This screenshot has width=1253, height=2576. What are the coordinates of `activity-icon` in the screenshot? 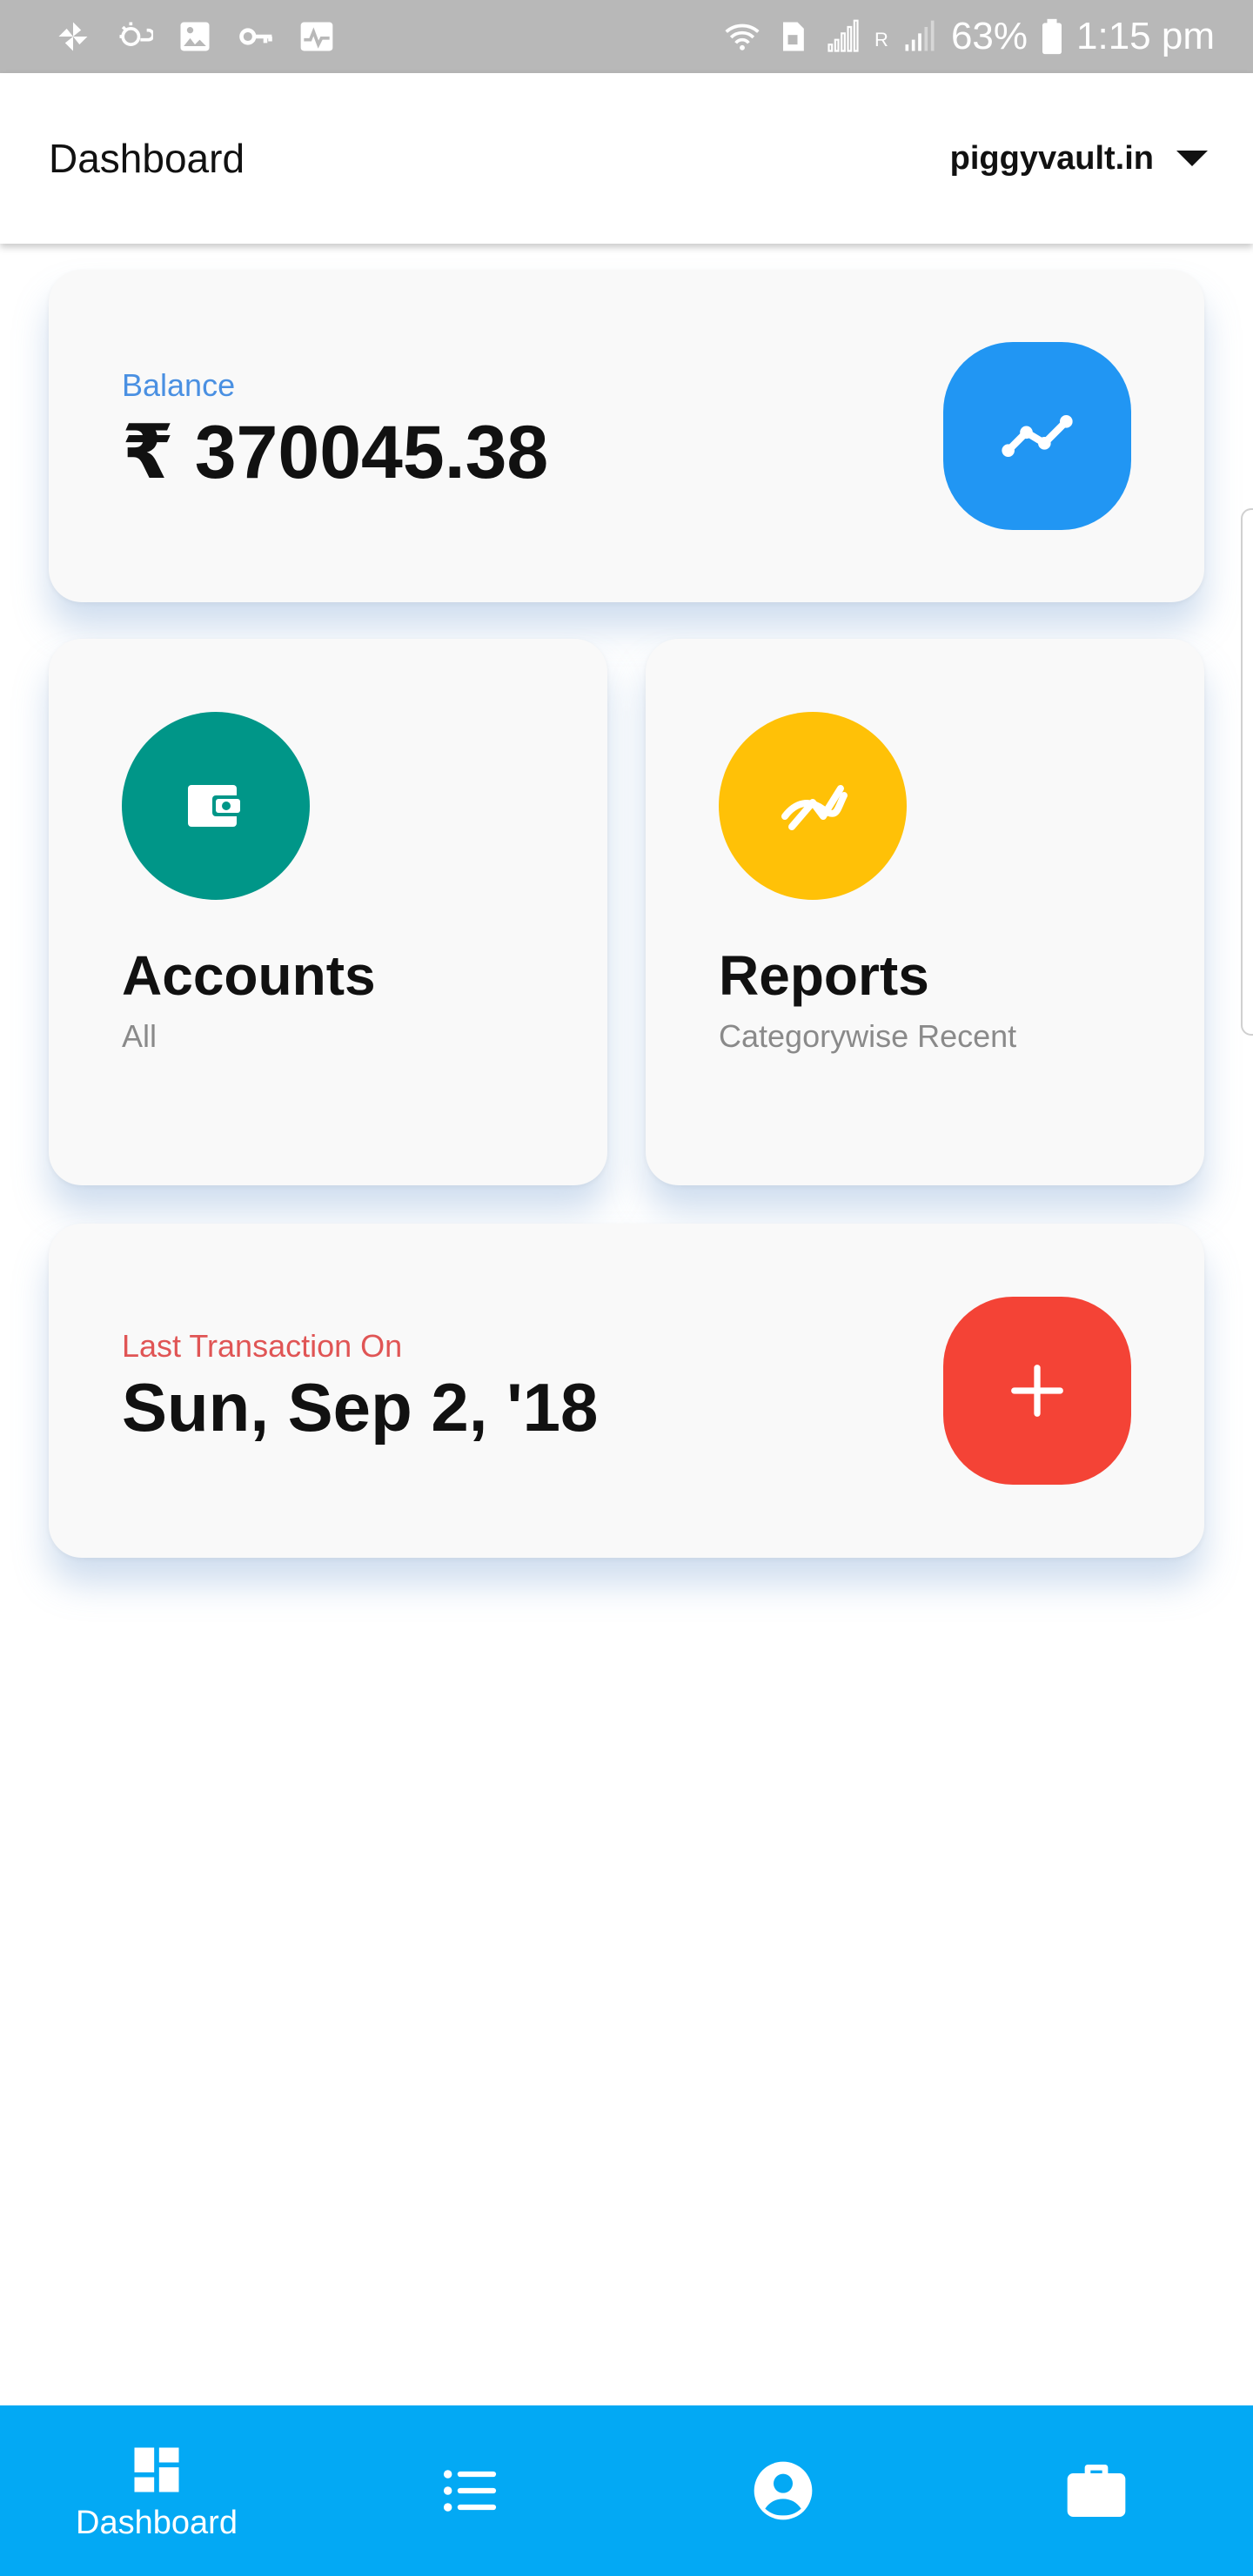 It's located at (317, 37).